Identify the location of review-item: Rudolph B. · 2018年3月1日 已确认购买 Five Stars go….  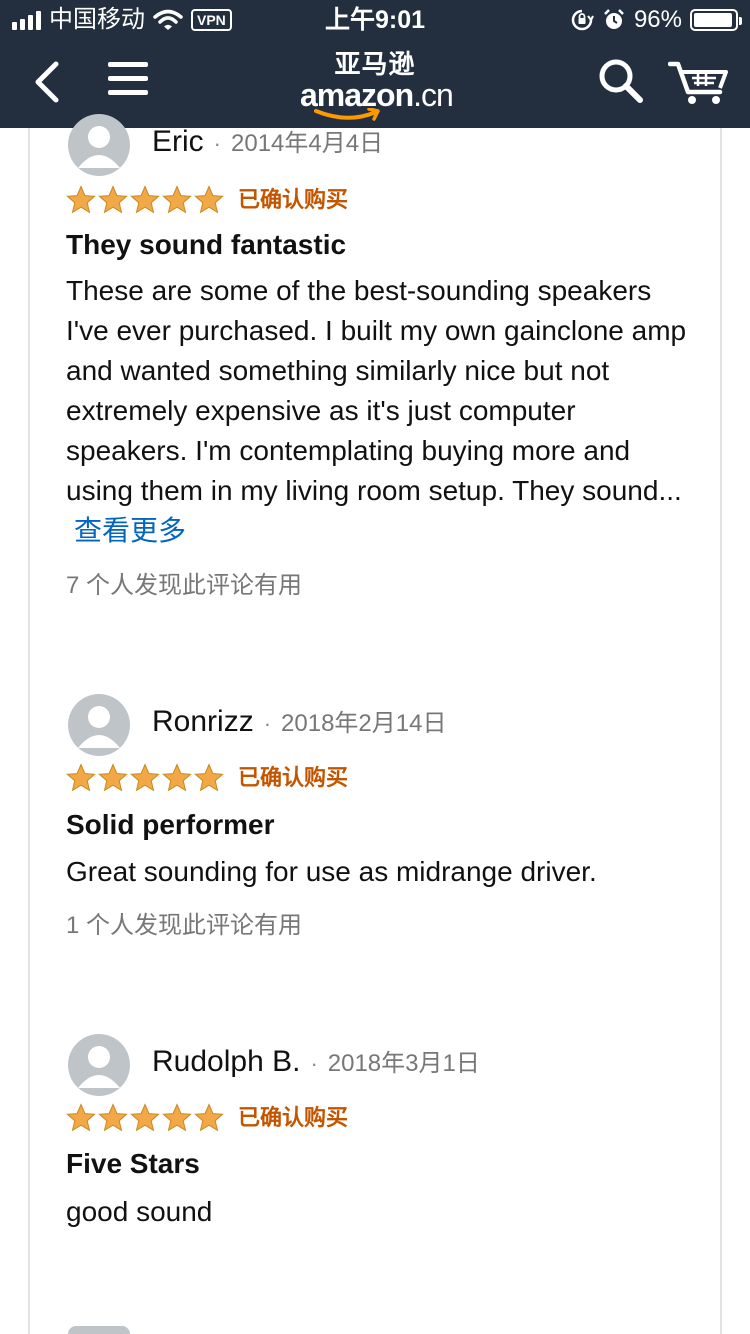
(375, 1139).